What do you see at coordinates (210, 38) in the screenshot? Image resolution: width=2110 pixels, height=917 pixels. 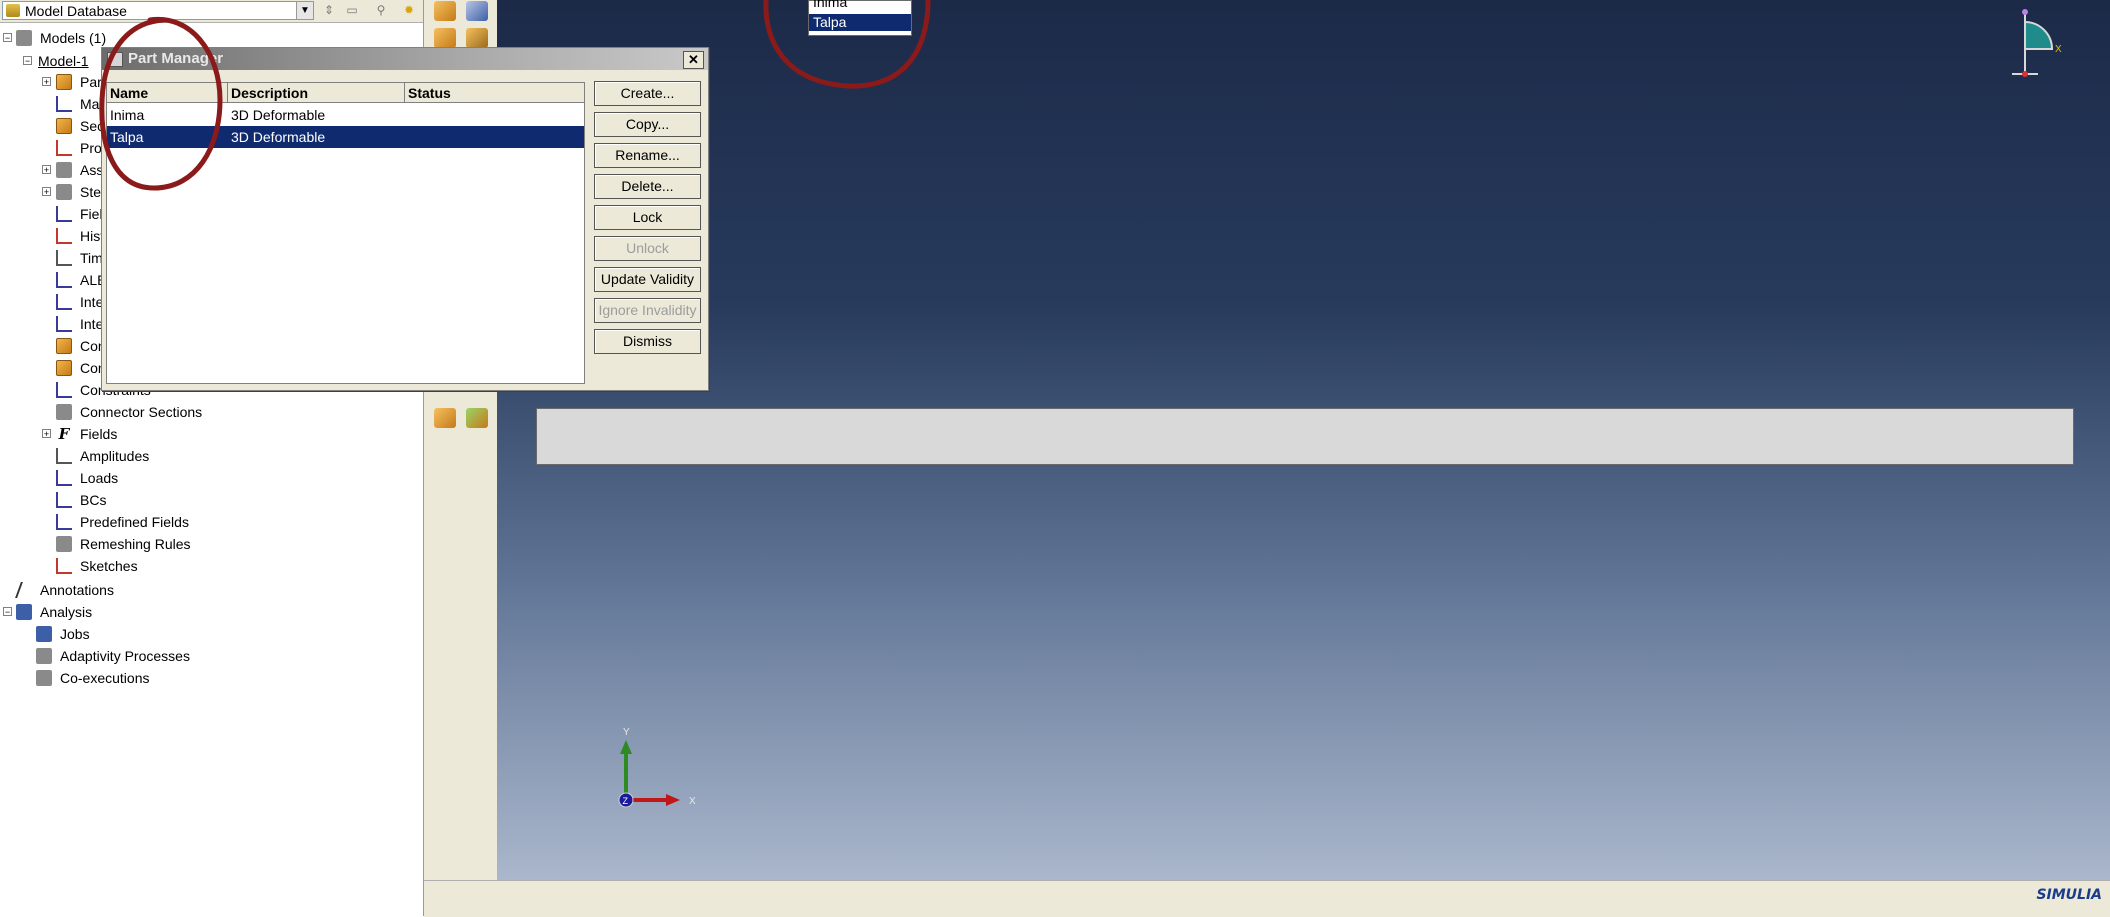 I see `tree-node-models: − Models (1)` at bounding box center [210, 38].